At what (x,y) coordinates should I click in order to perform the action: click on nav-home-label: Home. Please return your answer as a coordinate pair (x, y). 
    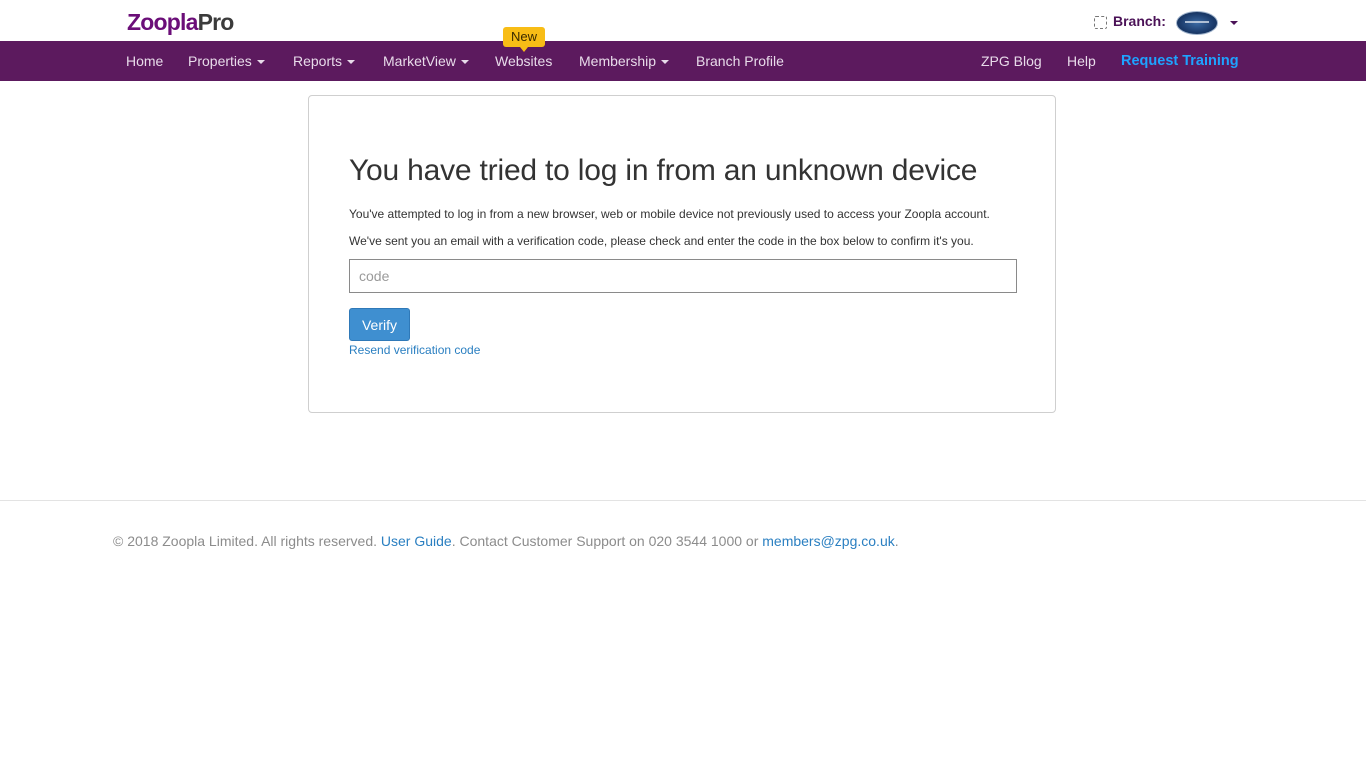
    Looking at the image, I should click on (145, 61).